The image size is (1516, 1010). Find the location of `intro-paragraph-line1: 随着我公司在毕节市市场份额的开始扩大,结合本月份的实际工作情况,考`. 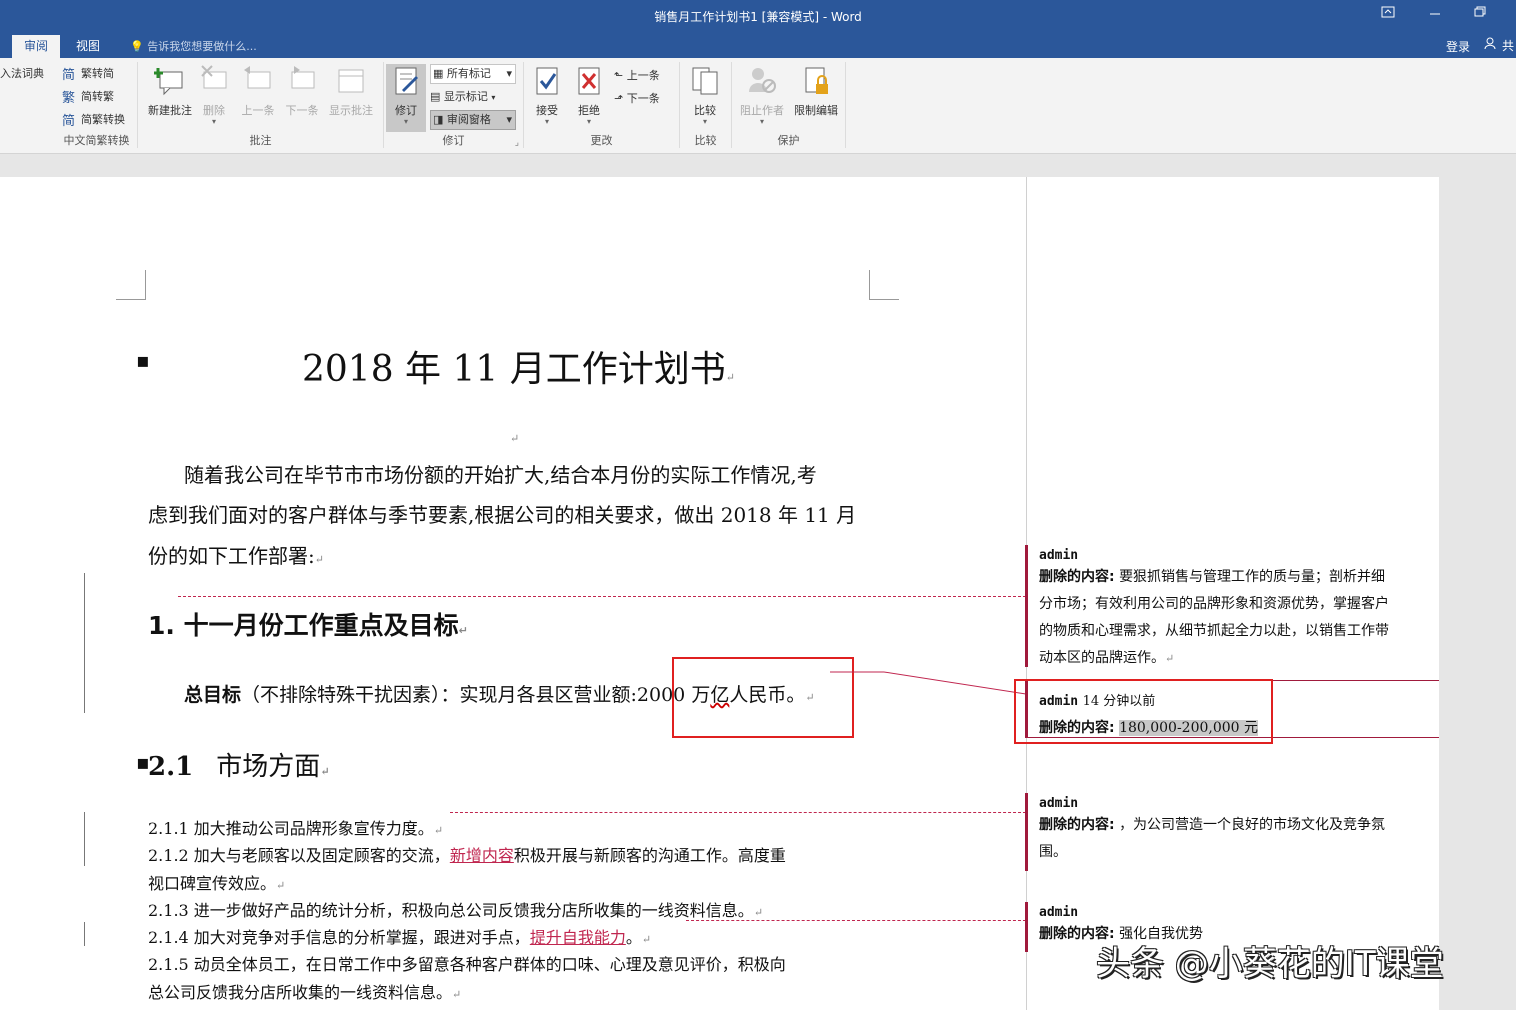

intro-paragraph-line1: 随着我公司在毕节市市场份额的开始扩大,结合本月份的实际工作情况,考 is located at coordinates (500, 473).